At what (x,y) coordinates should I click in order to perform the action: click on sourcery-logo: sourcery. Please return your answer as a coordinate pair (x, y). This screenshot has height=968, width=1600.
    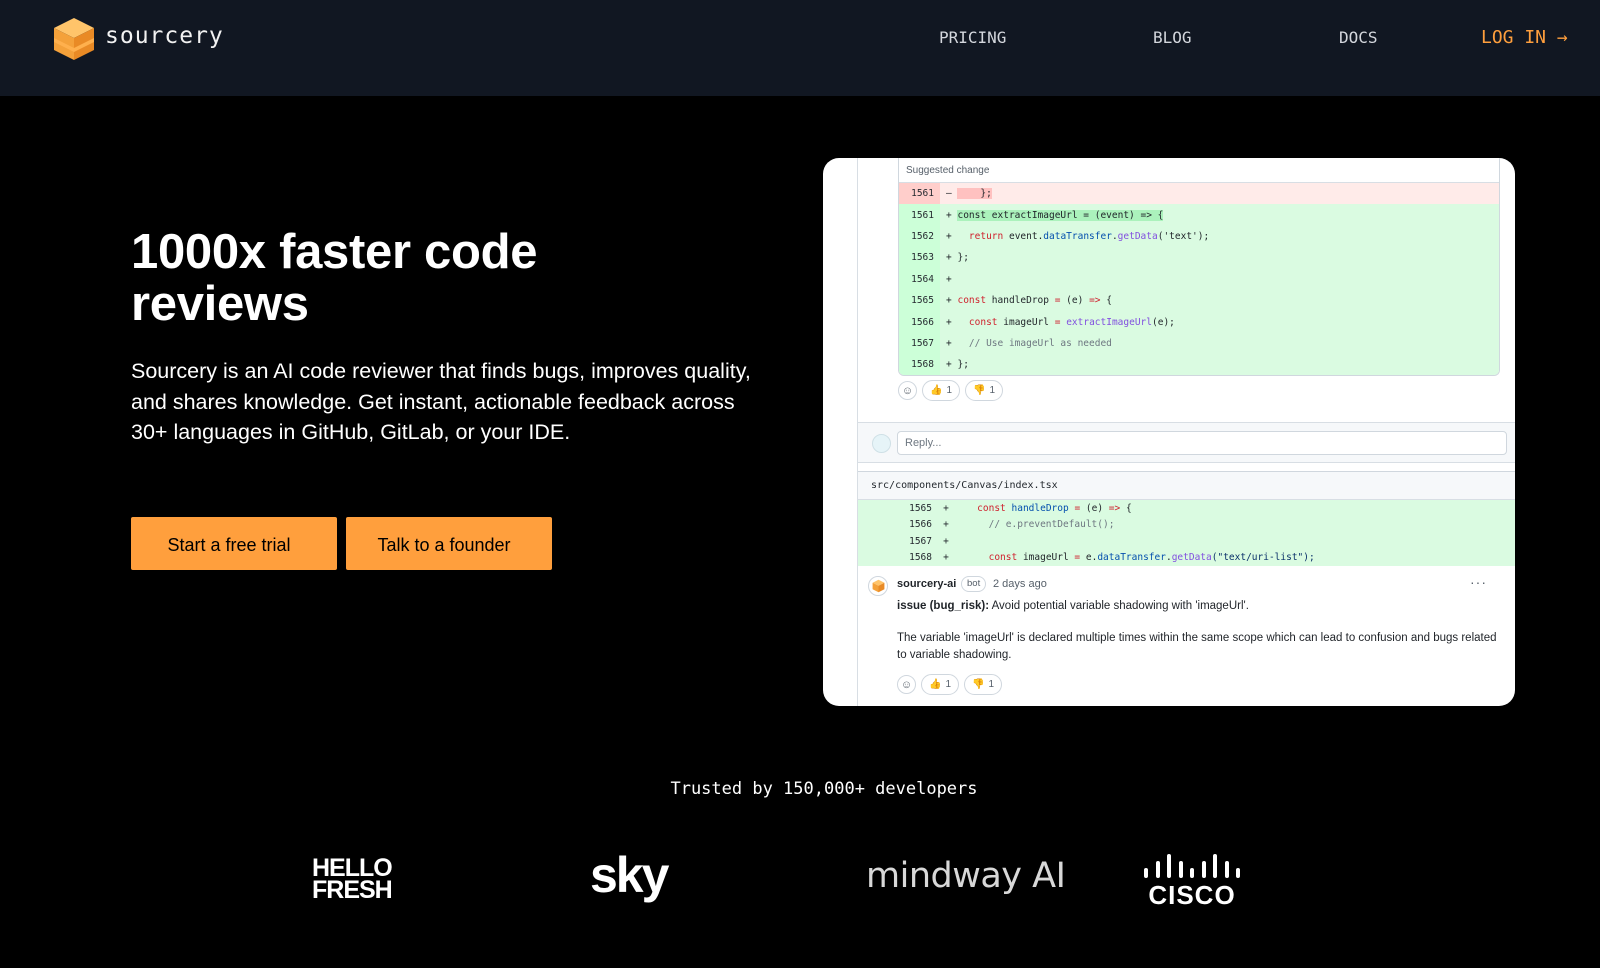
    Looking at the image, I should click on (138, 39).